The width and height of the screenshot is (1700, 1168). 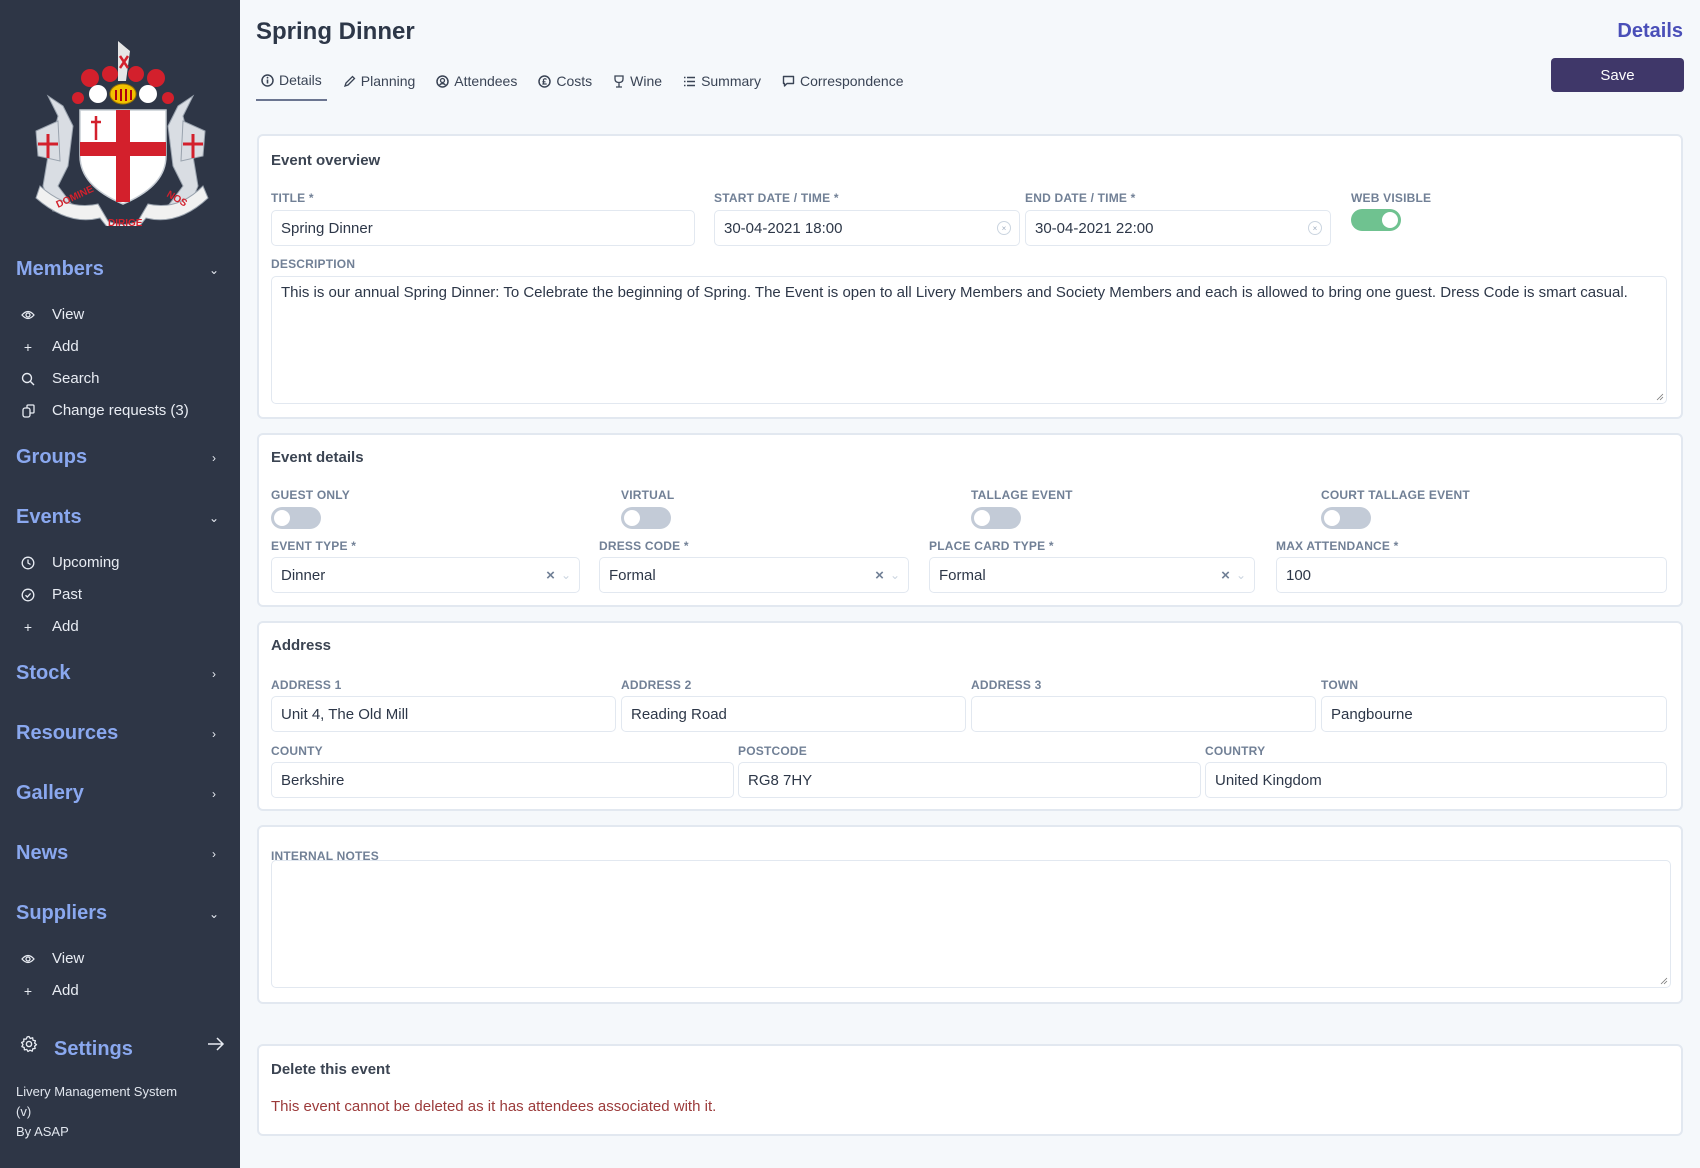 What do you see at coordinates (996, 518) in the screenshot?
I see `tallage-event-toggle` at bounding box center [996, 518].